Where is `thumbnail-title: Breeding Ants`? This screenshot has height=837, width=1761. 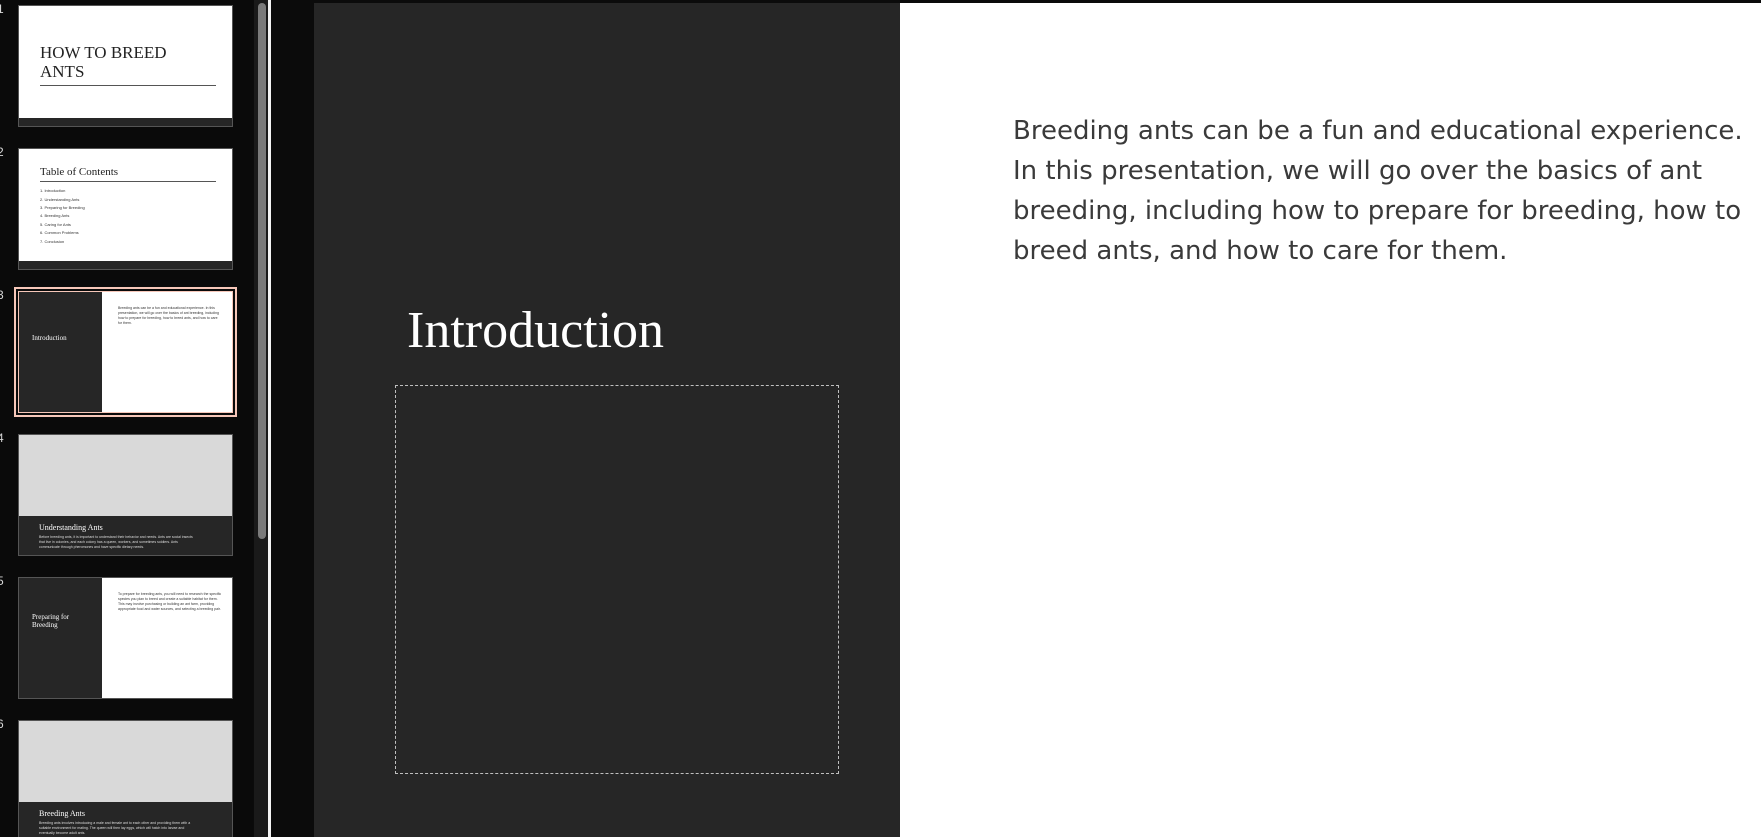
thumbnail-title: Breeding Ants is located at coordinates (62, 813).